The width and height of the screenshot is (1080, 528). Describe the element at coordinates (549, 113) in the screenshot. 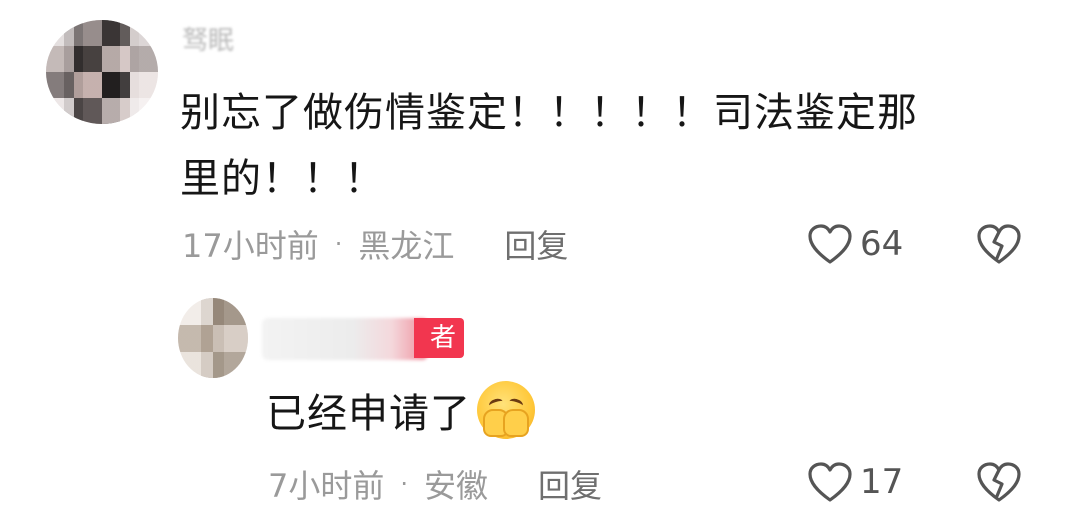

I see `comment-text-line: 别忘了做伤情鉴定！！！！！司法鉴定那` at that location.